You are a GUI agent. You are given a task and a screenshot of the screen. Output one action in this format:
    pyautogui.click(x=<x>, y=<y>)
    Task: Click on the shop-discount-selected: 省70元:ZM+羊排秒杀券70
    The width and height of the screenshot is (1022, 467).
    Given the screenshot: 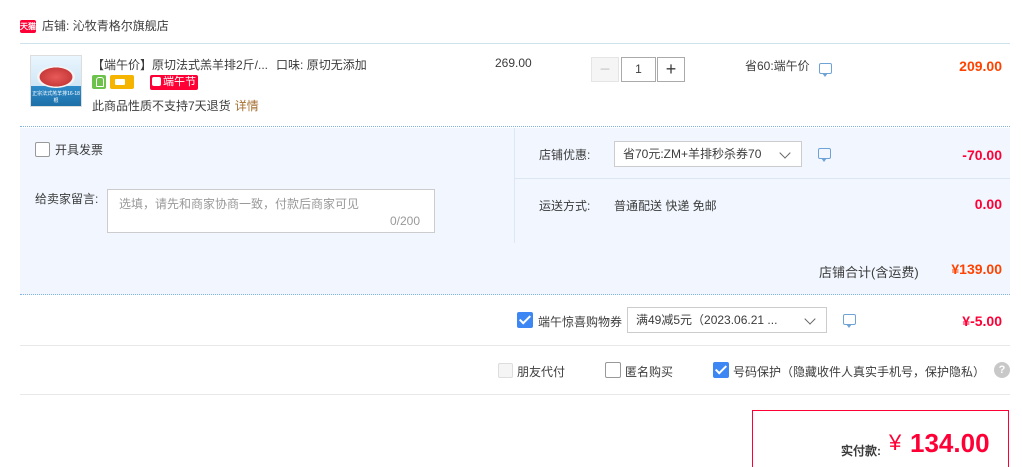 What is the action you would take?
    pyautogui.click(x=692, y=154)
    